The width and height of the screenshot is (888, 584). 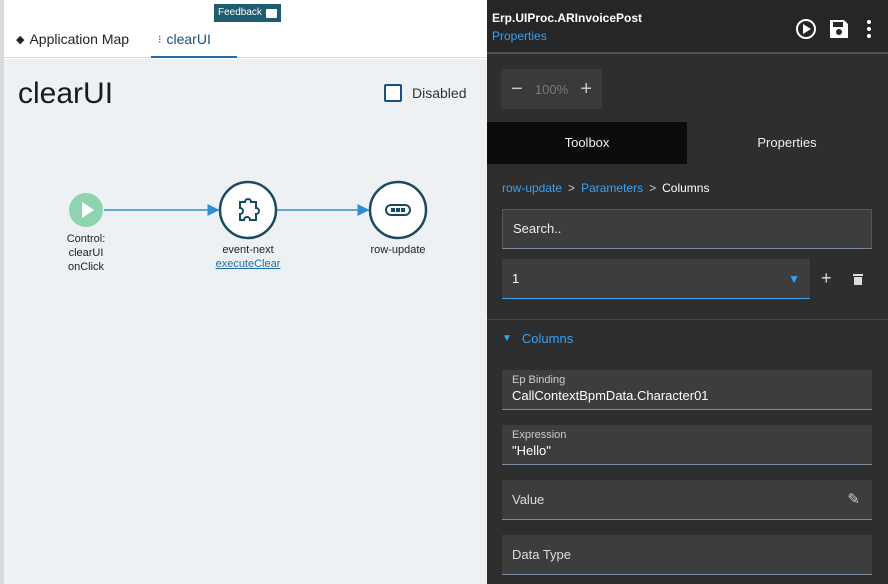 I want to click on tab-toolbox: Toolbox, so click(x=587, y=143).